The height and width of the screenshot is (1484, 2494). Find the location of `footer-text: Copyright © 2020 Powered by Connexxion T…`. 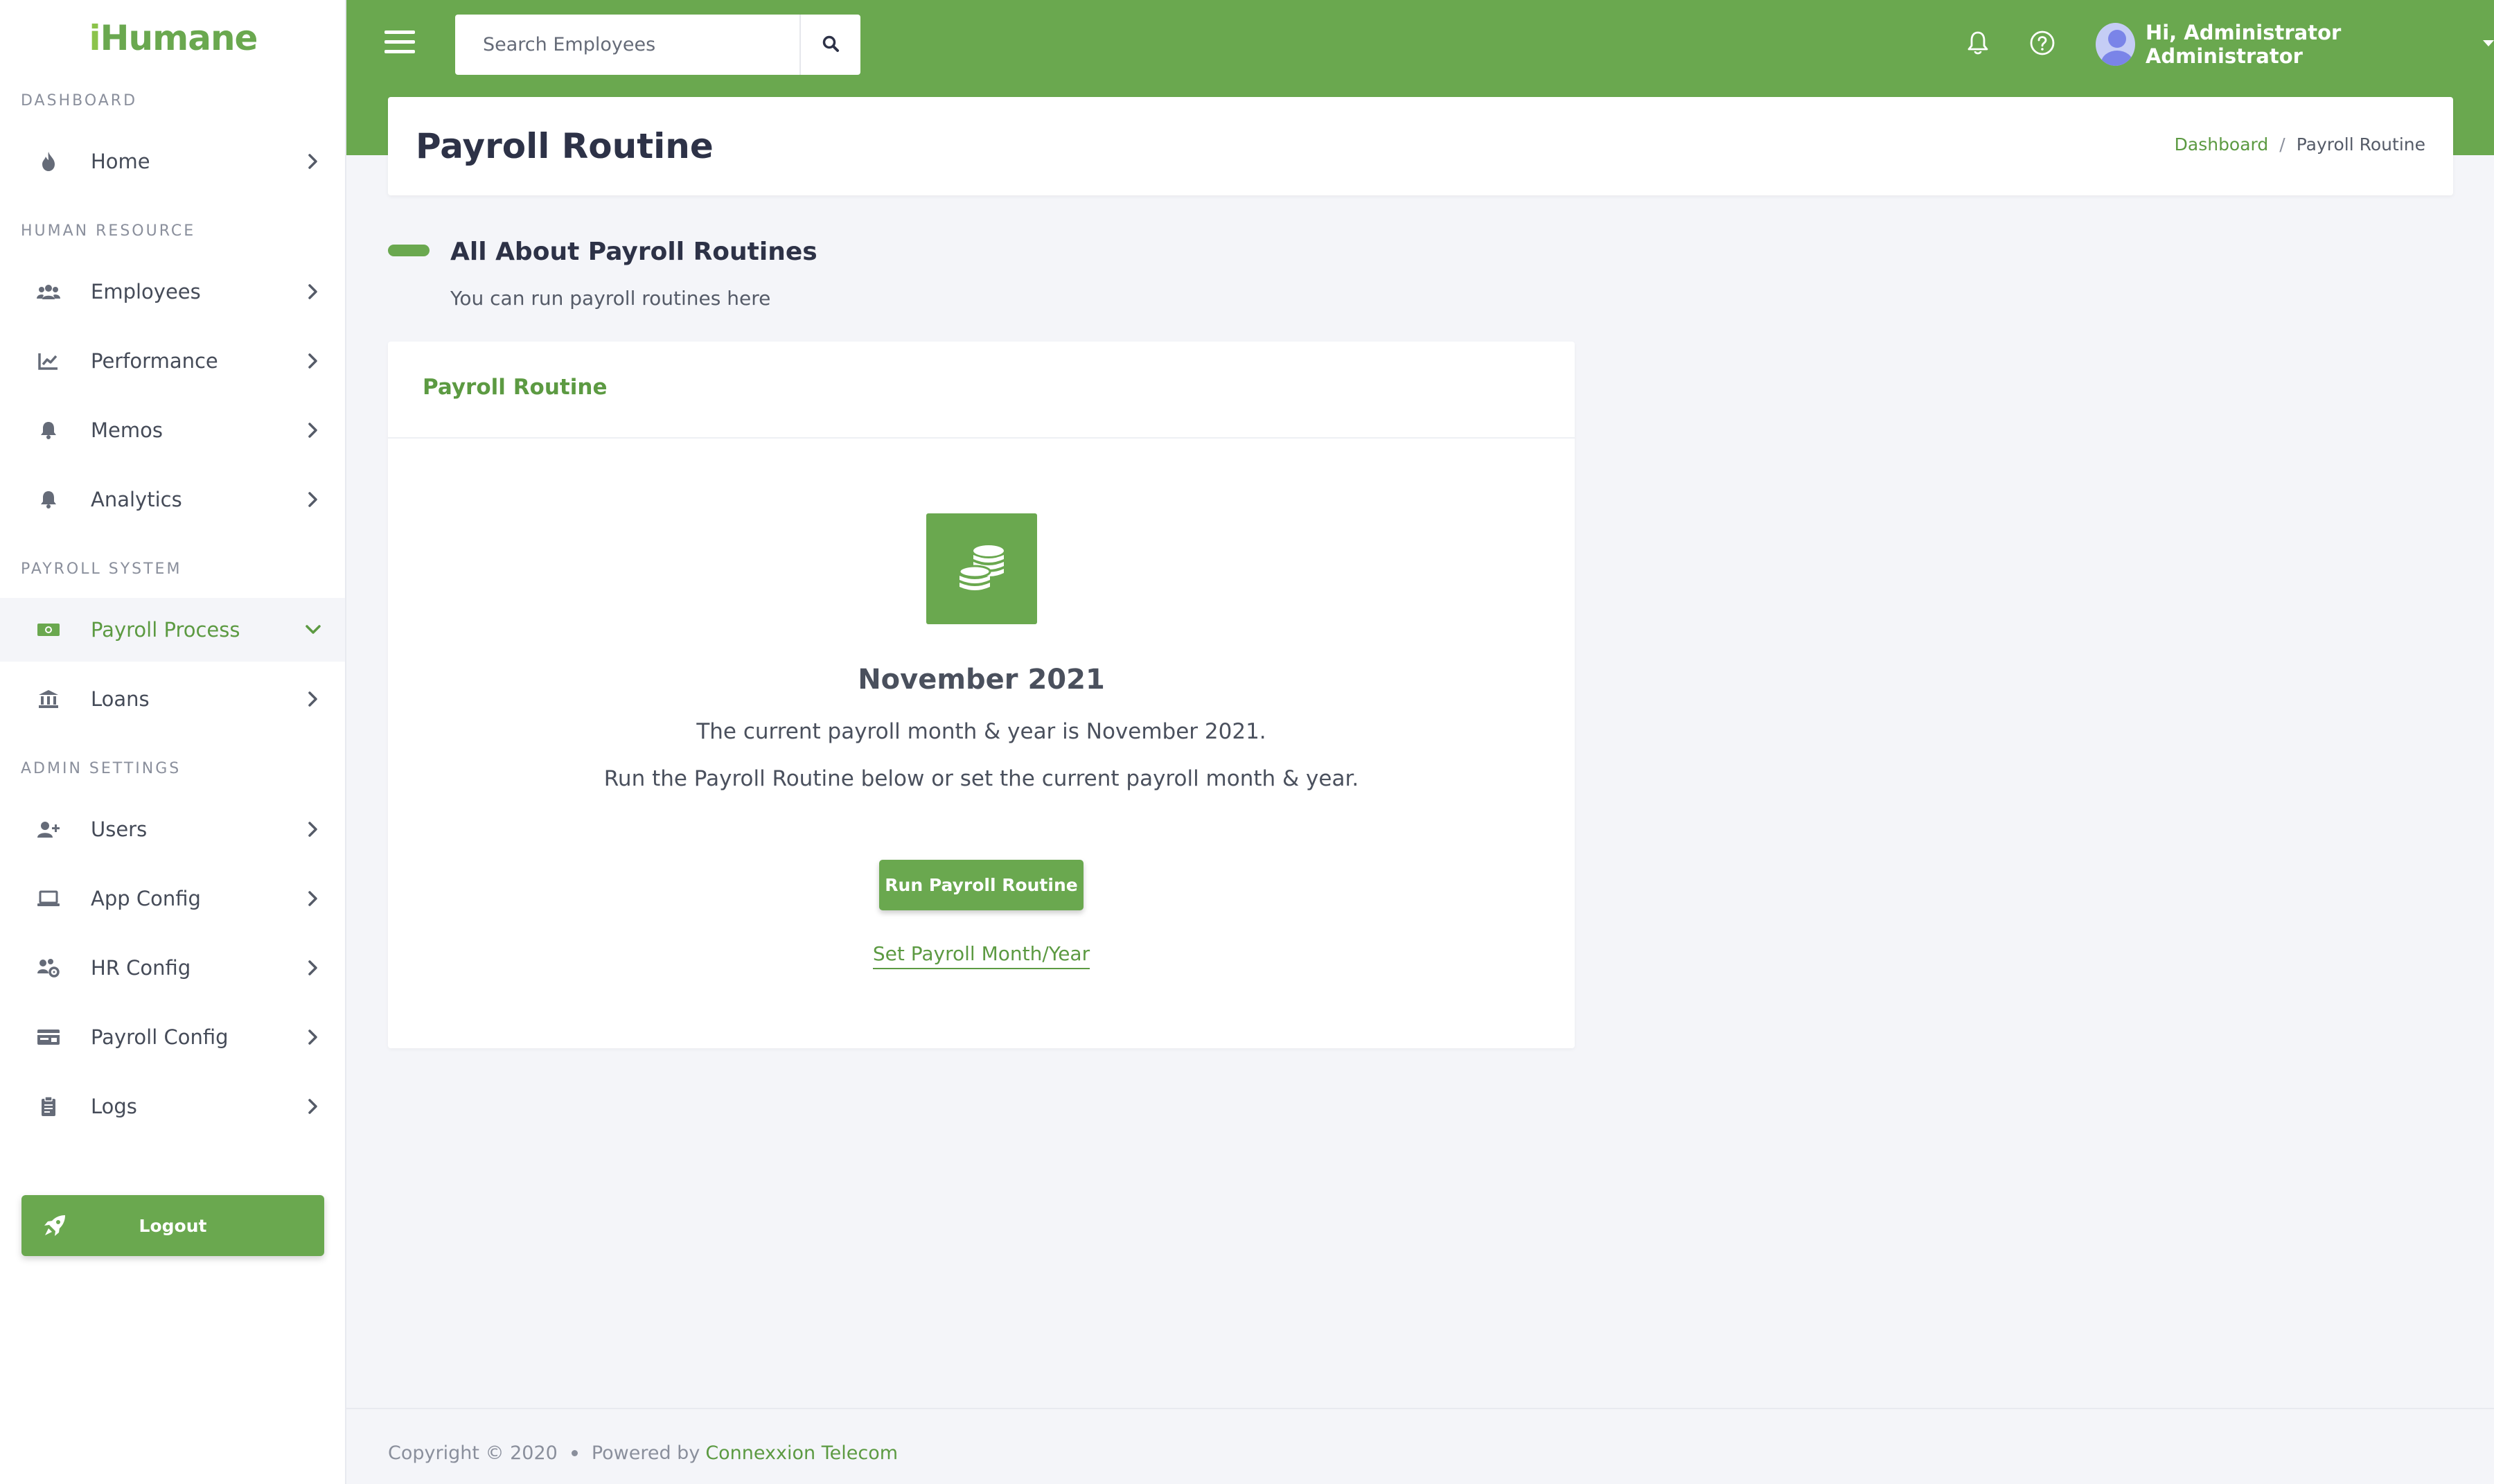

footer-text: Copyright © 2020 Powered by Connexxion T… is located at coordinates (643, 1453).